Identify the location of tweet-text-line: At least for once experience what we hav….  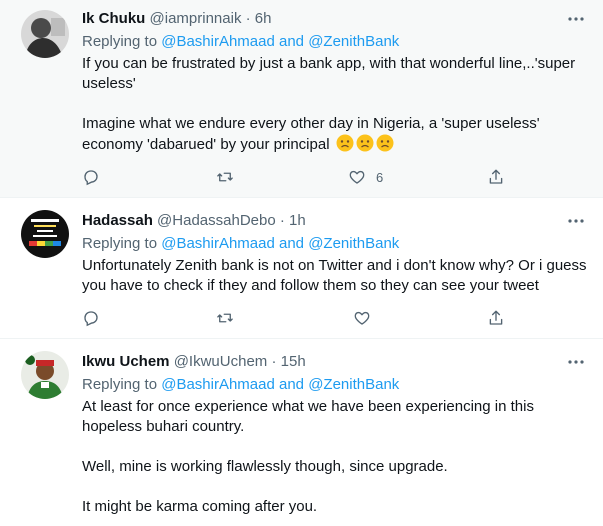
(308, 416).